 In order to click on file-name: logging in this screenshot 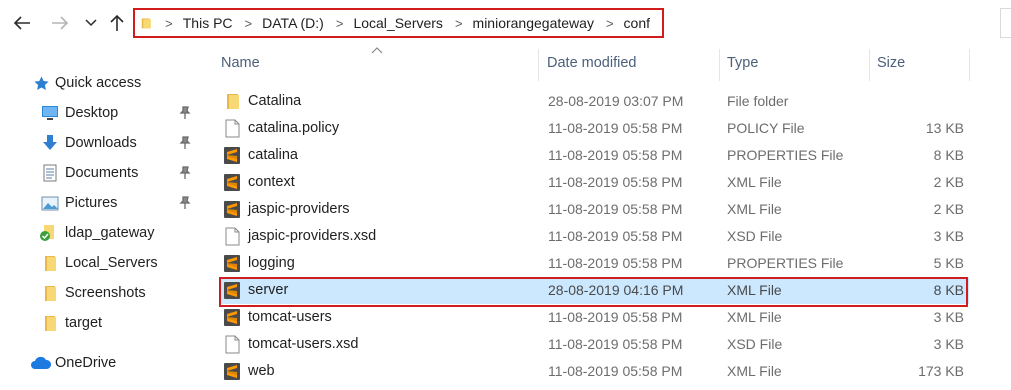, I will do `click(271, 263)`.